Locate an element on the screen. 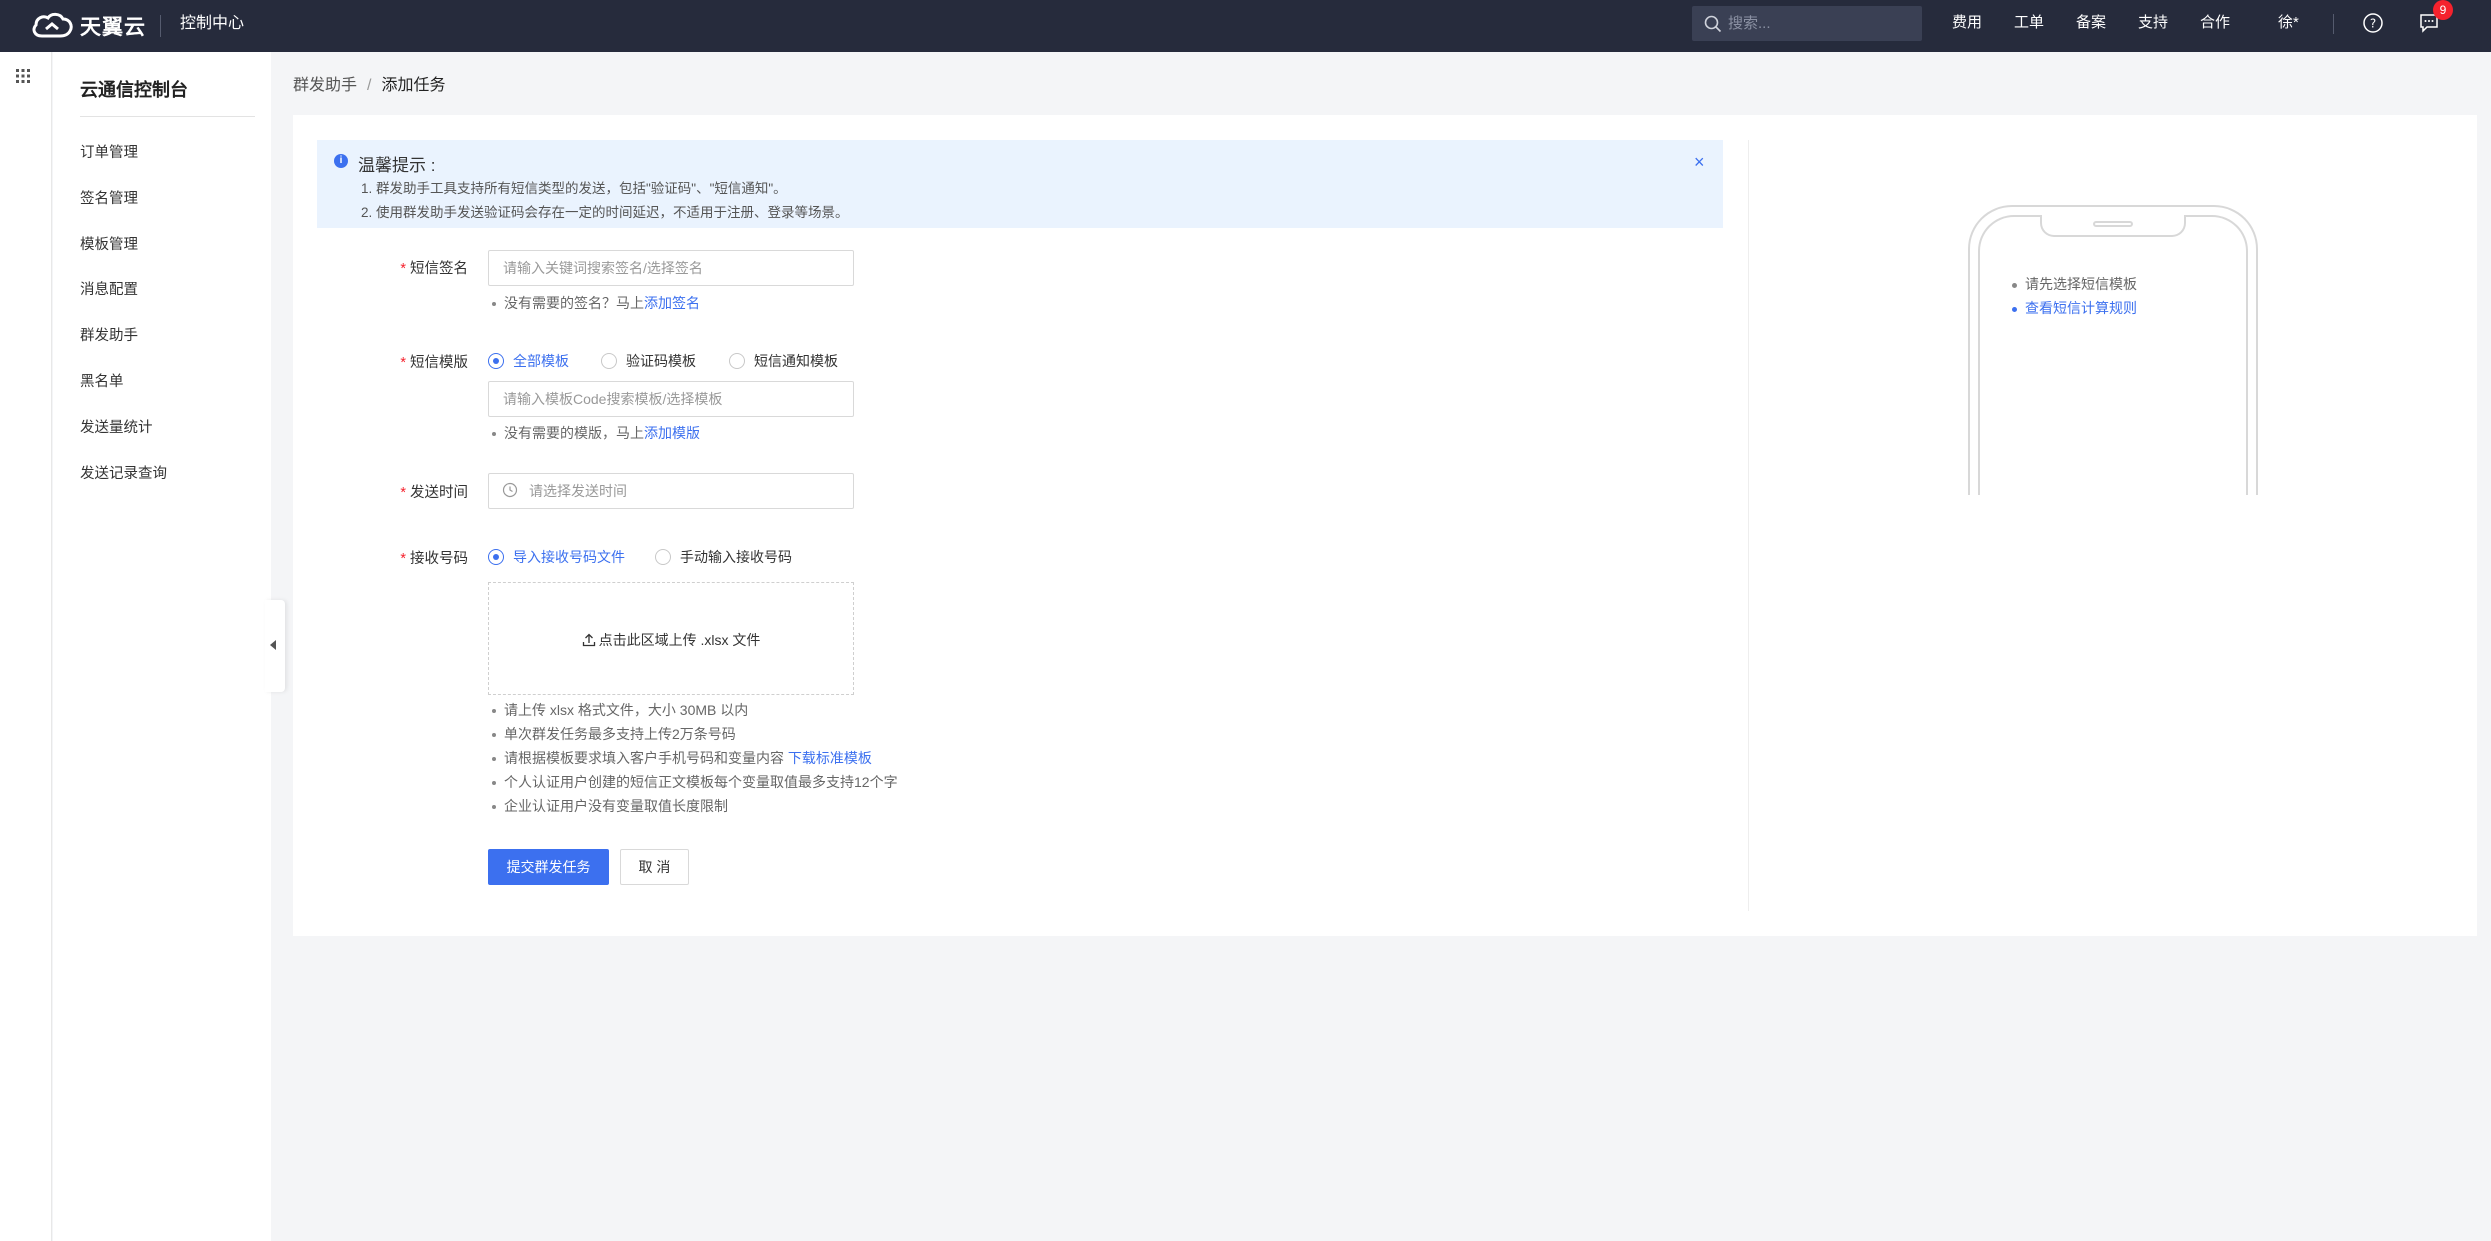 The image size is (2491, 1241). apps-grid-icon is located at coordinates (23, 76).